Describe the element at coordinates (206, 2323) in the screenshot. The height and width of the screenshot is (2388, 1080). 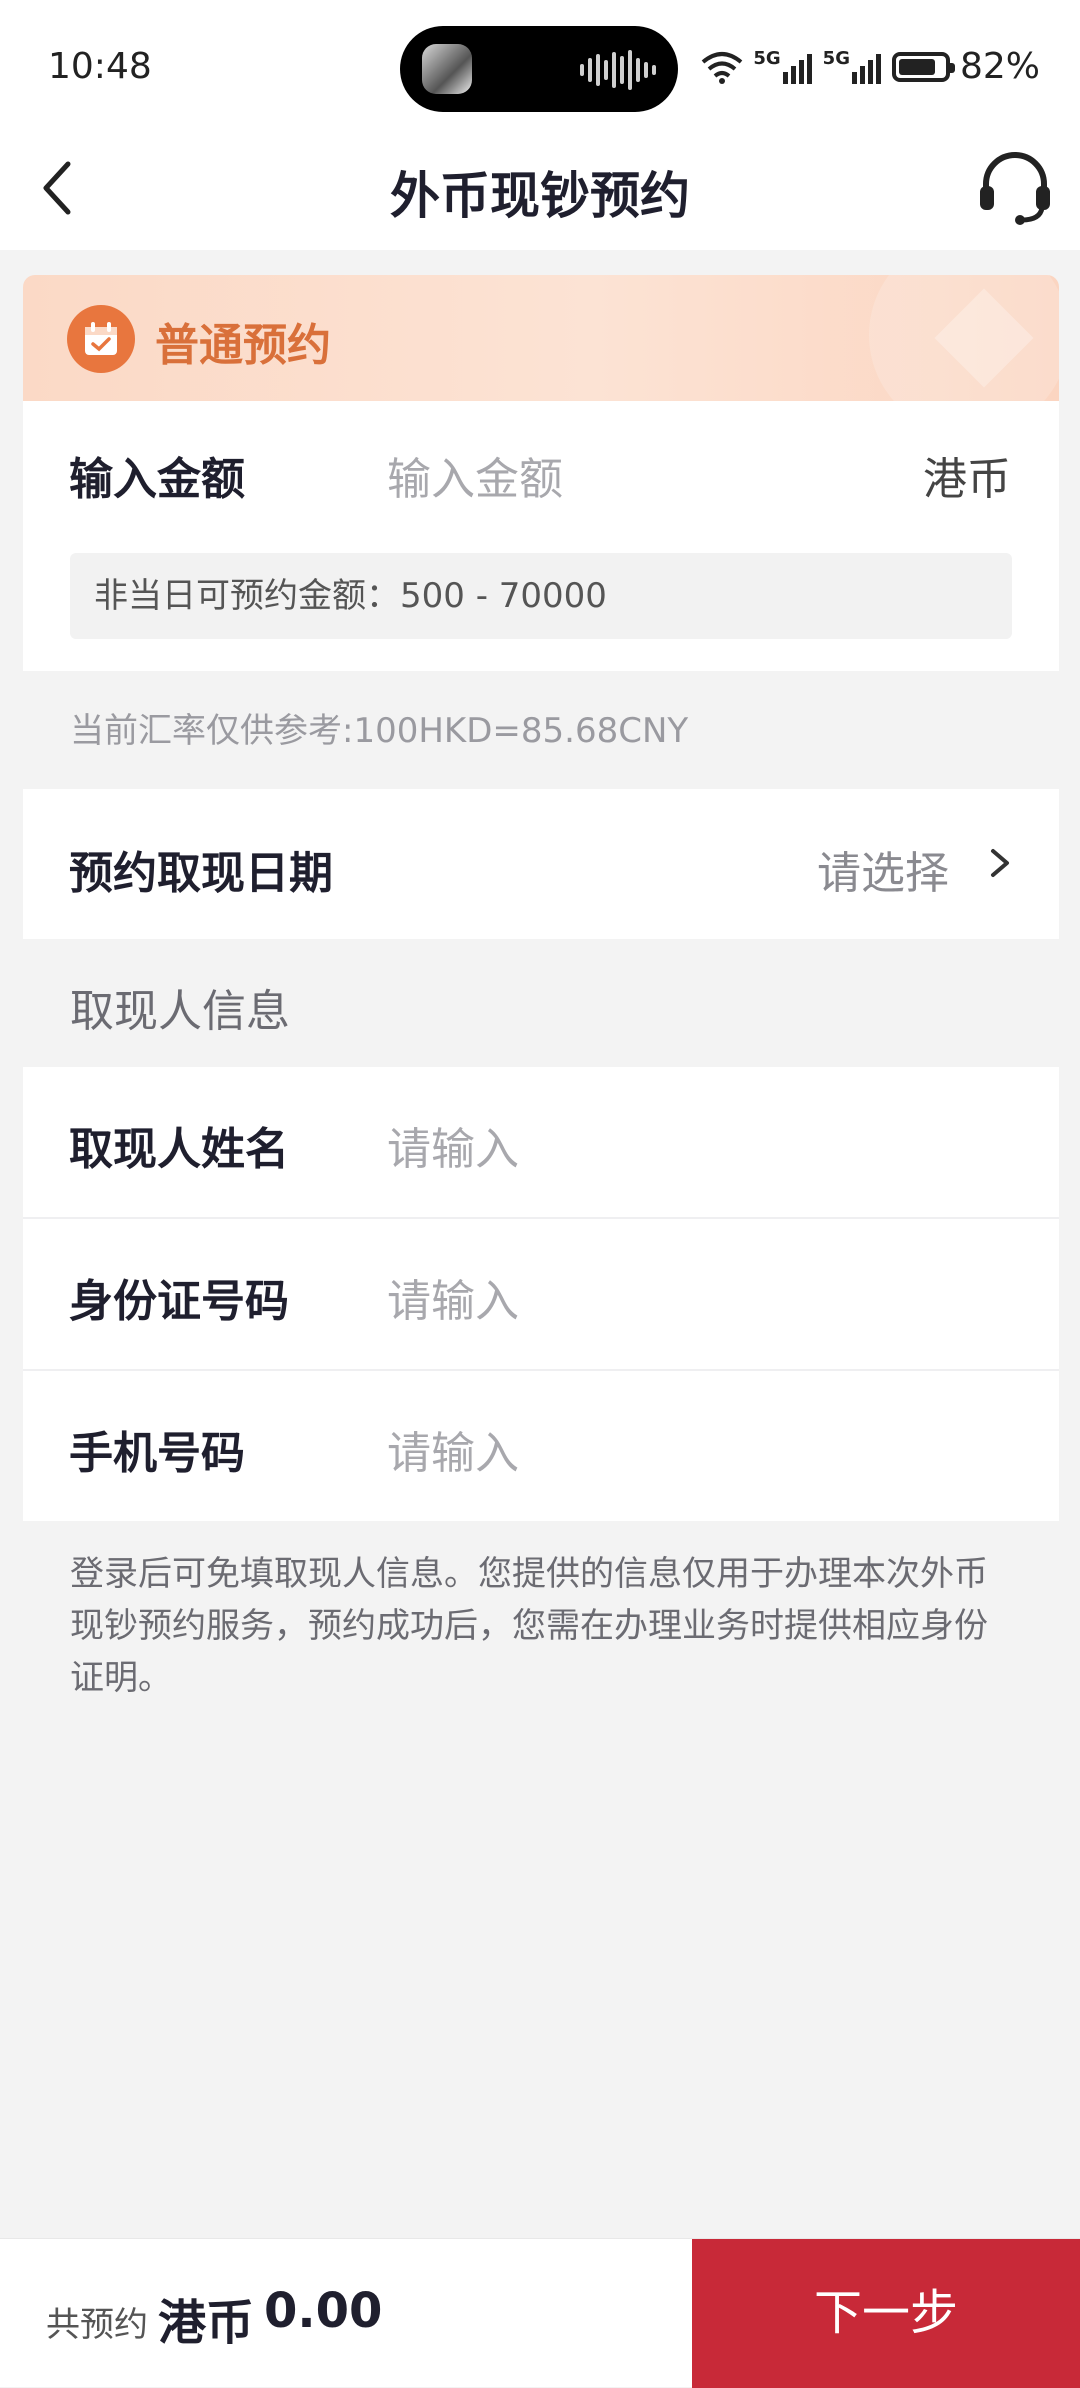
I see `total-currency: 港币` at that location.